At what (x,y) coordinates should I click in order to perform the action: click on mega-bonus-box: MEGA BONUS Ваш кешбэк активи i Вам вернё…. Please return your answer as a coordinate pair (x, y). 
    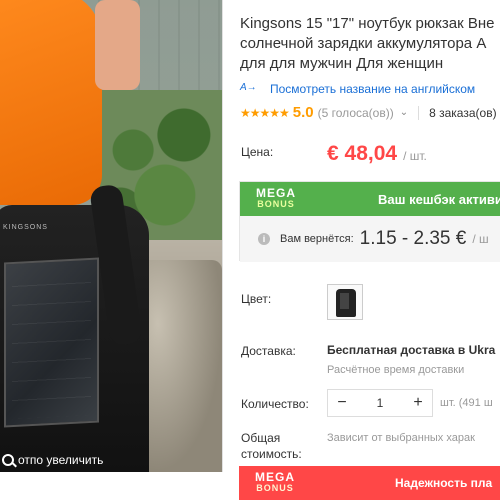
    Looking at the image, I should click on (369, 221).